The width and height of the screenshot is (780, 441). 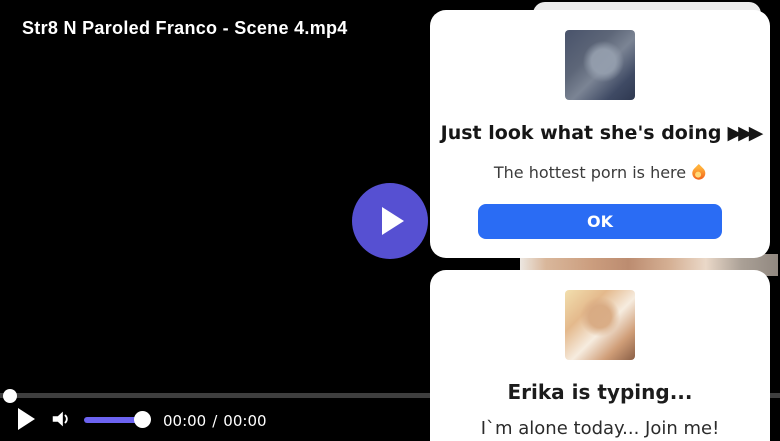 I want to click on chat-avatar-image, so click(x=600, y=325).